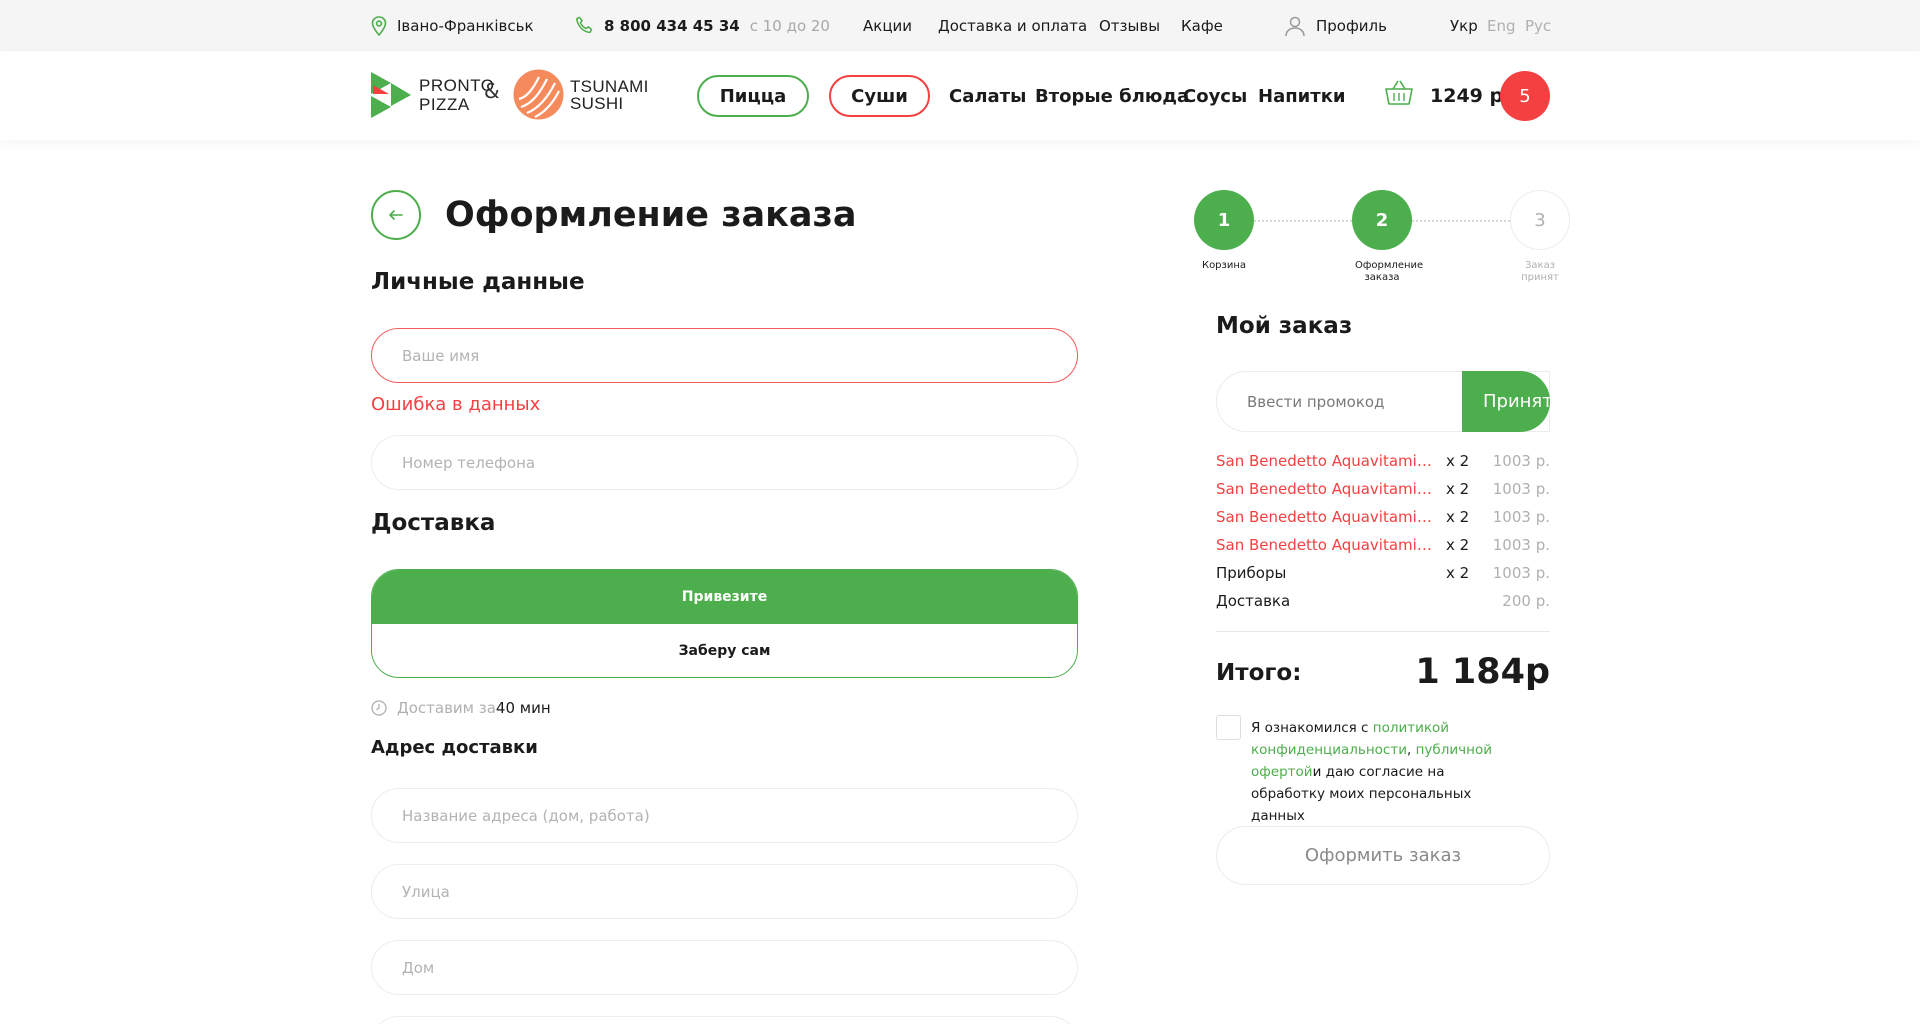 The width and height of the screenshot is (1920, 1024). What do you see at coordinates (391, 95) in the screenshot?
I see `pronto-logo-icon` at bounding box center [391, 95].